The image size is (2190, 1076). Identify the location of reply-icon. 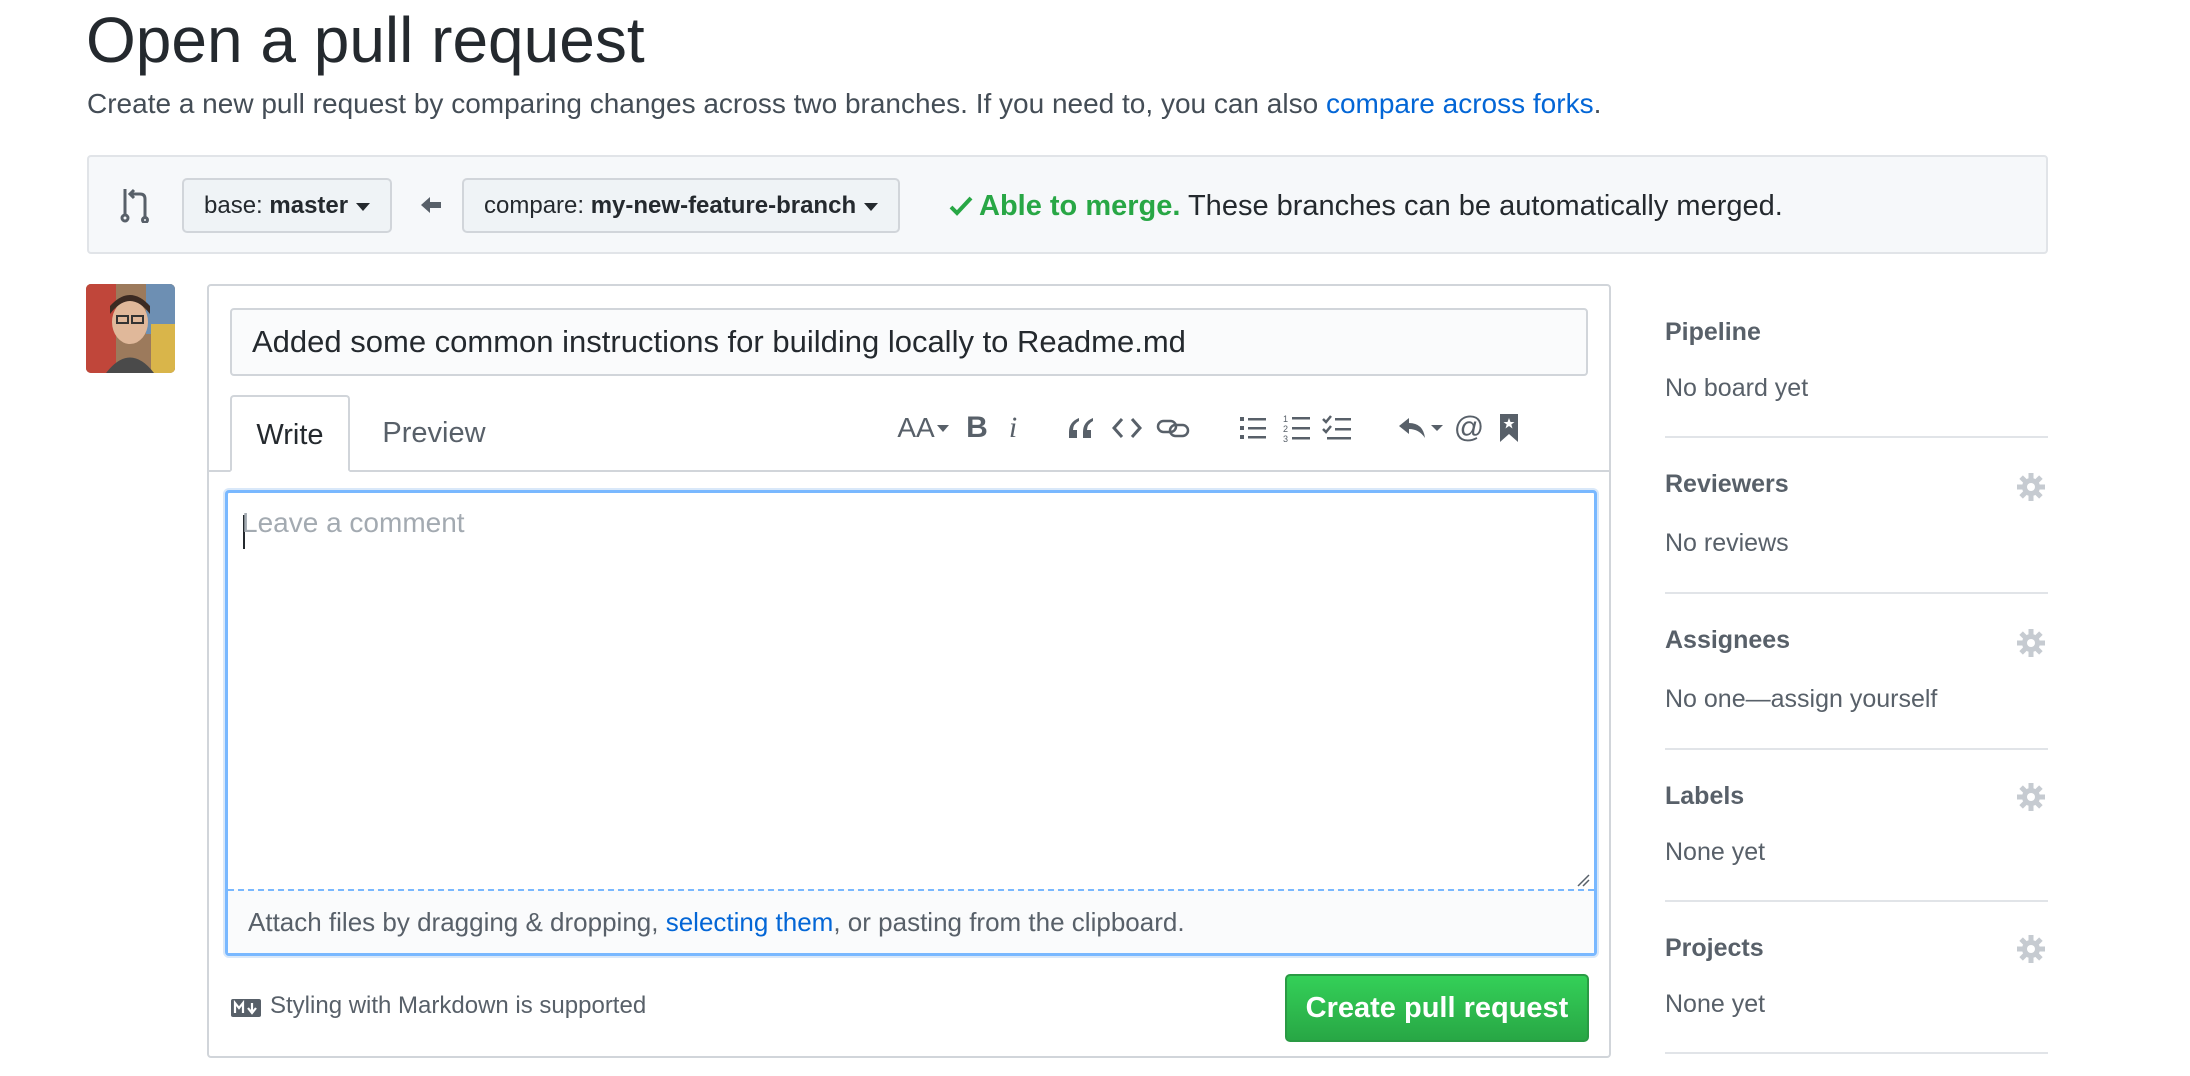
(1420, 428).